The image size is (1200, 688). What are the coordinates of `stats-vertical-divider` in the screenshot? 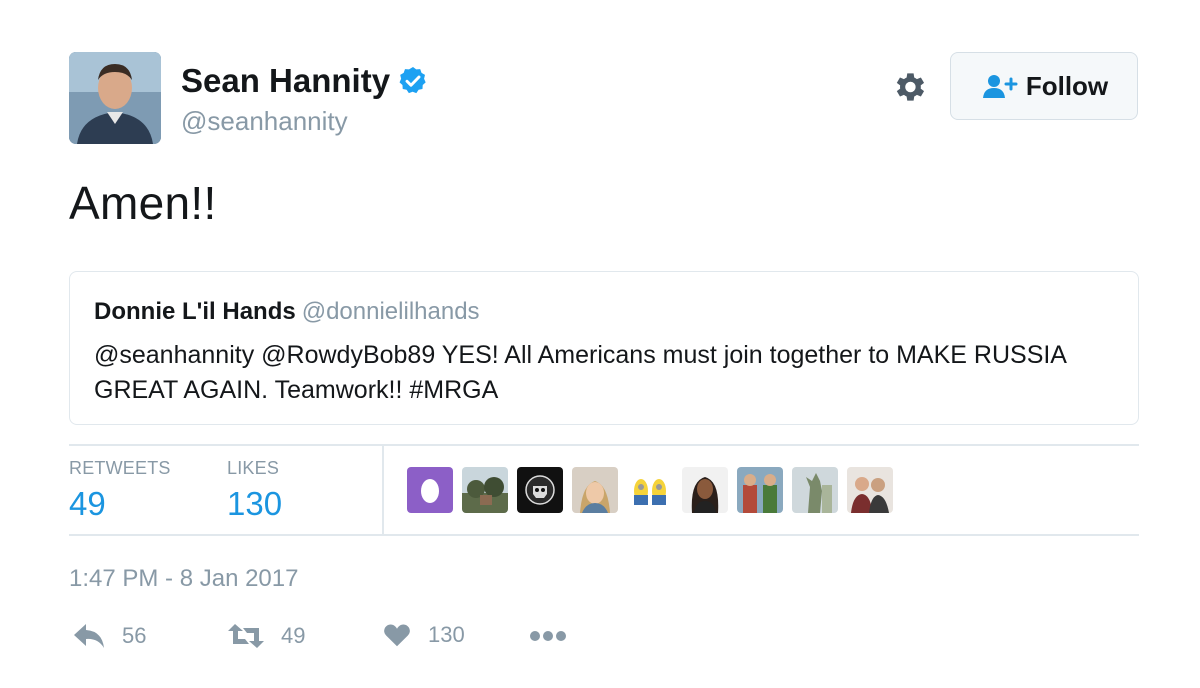 It's located at (383, 490).